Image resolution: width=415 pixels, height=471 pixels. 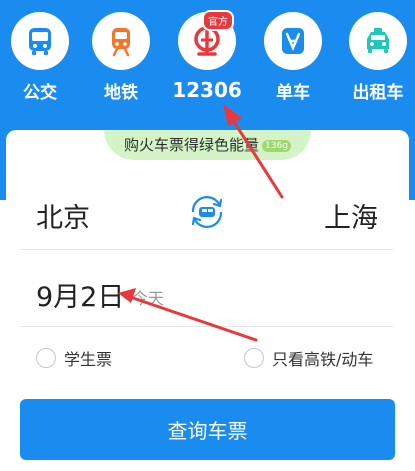 What do you see at coordinates (192, 145) in the screenshot?
I see `promo-text: 购火车票得绿色能量` at bounding box center [192, 145].